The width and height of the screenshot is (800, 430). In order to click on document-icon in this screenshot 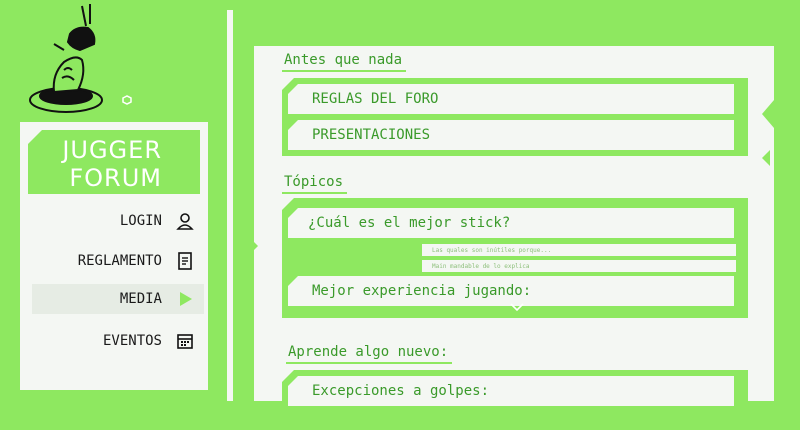, I will do `click(185, 261)`.